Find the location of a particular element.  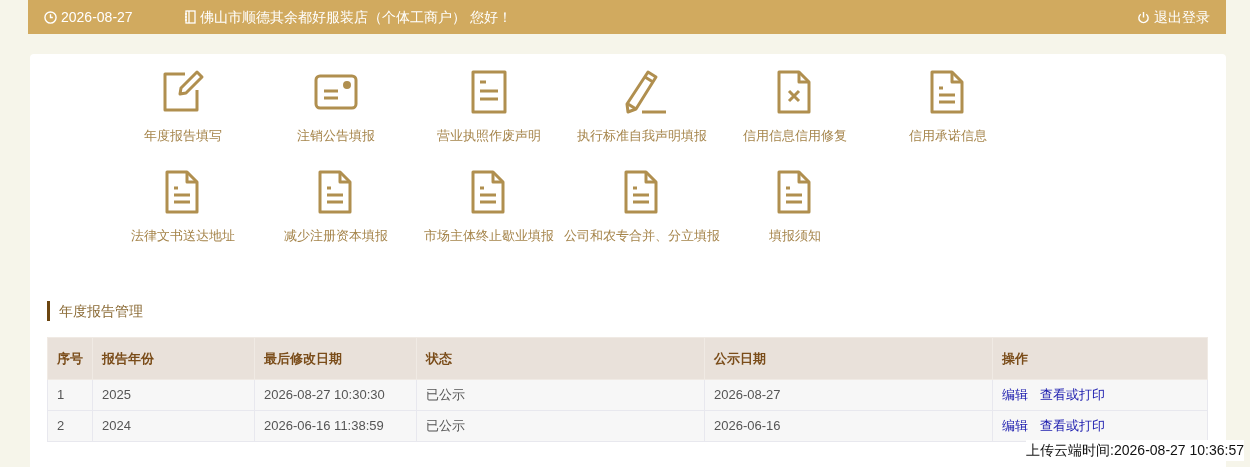

table-cell: 2025 is located at coordinates (173, 395).